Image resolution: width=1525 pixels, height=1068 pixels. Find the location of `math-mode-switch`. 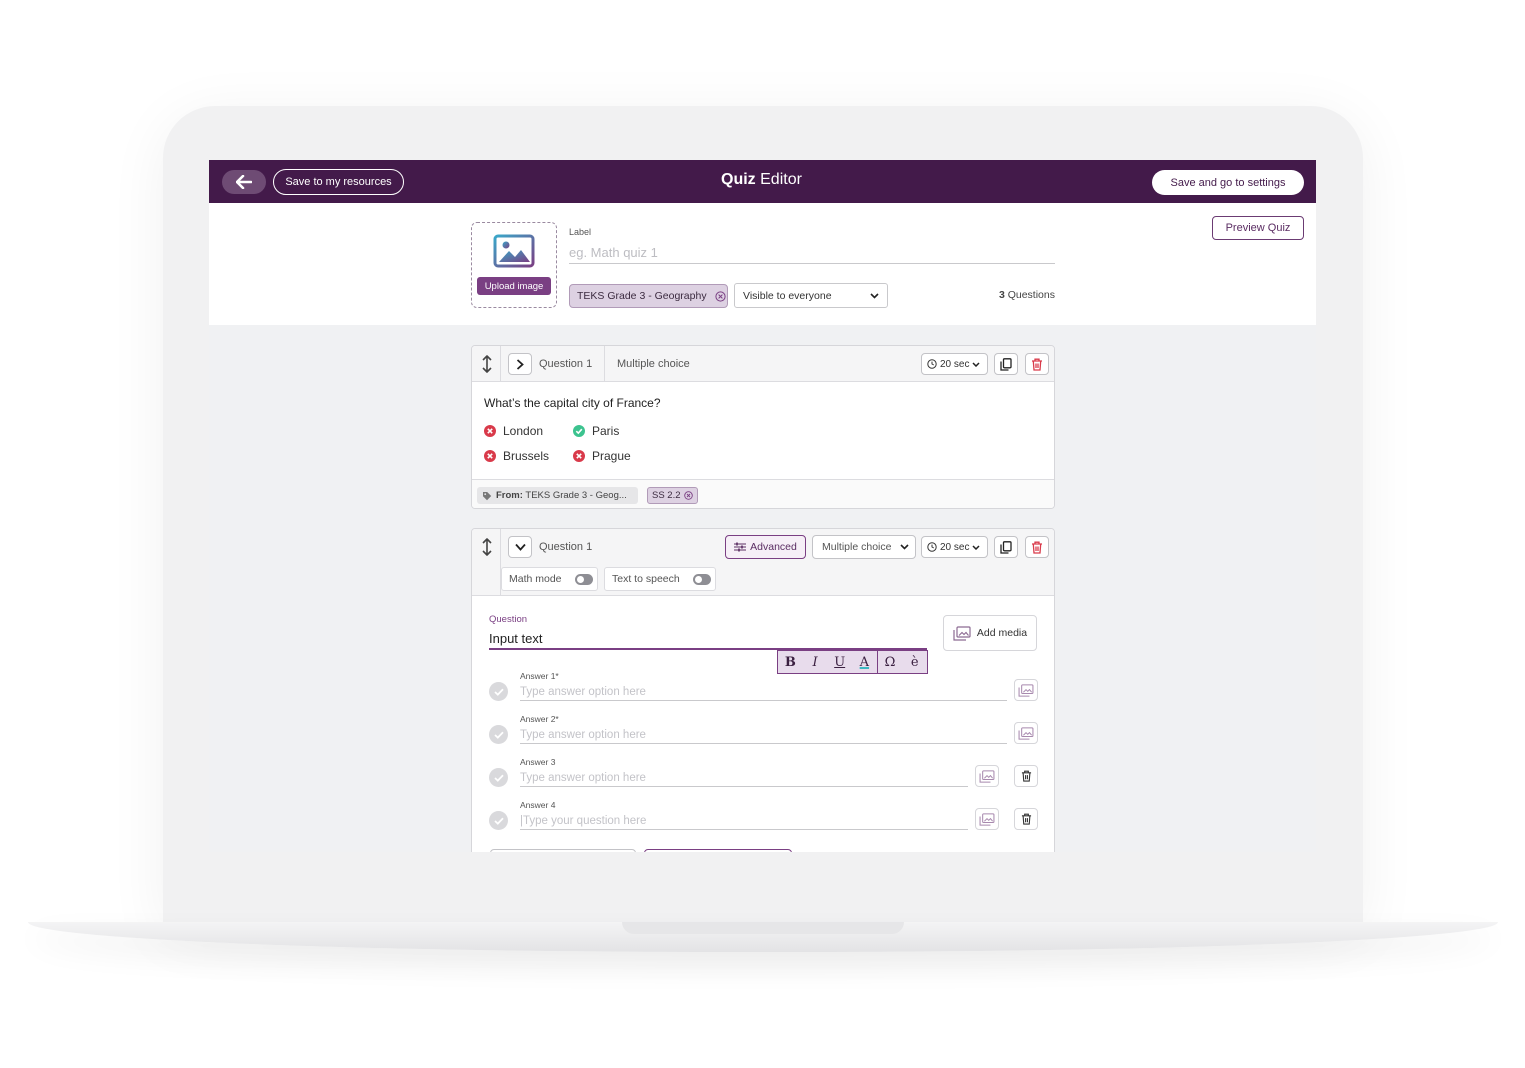

math-mode-switch is located at coordinates (584, 579).